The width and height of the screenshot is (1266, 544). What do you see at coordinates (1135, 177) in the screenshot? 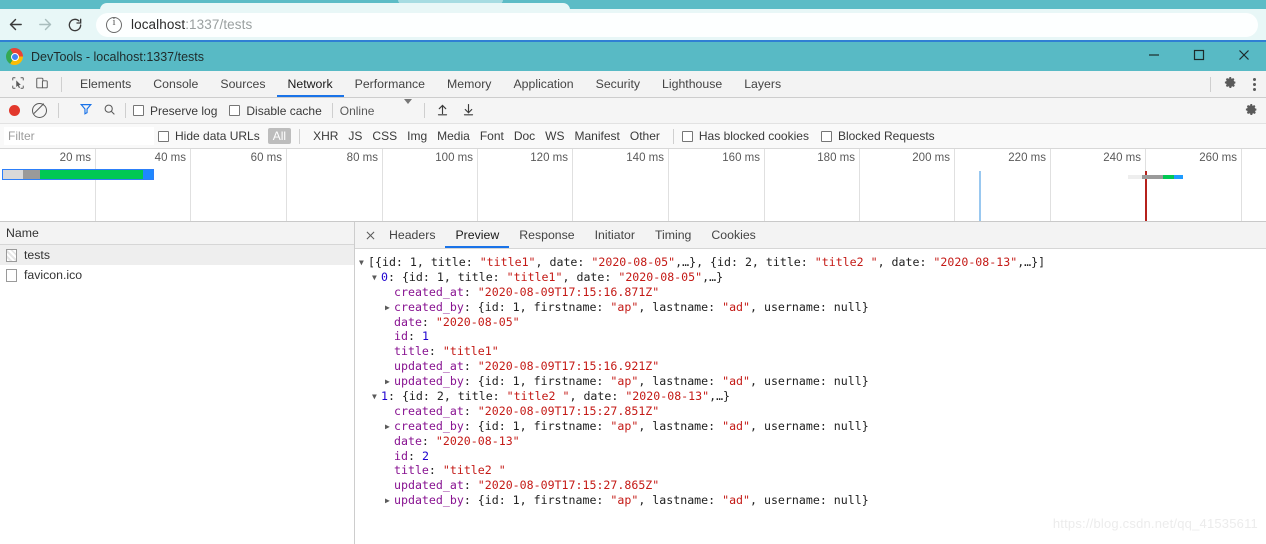
I see `request-bar-segment` at bounding box center [1135, 177].